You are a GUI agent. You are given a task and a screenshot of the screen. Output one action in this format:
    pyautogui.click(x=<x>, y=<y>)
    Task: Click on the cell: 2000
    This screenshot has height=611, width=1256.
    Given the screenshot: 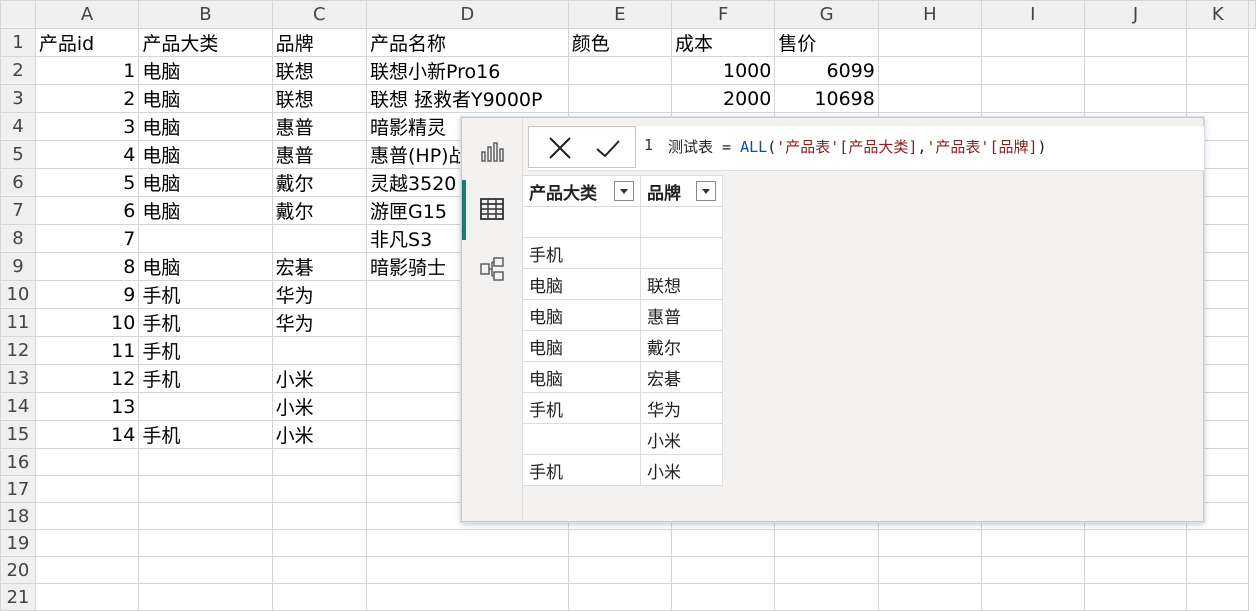 What is the action you would take?
    pyautogui.click(x=723, y=98)
    